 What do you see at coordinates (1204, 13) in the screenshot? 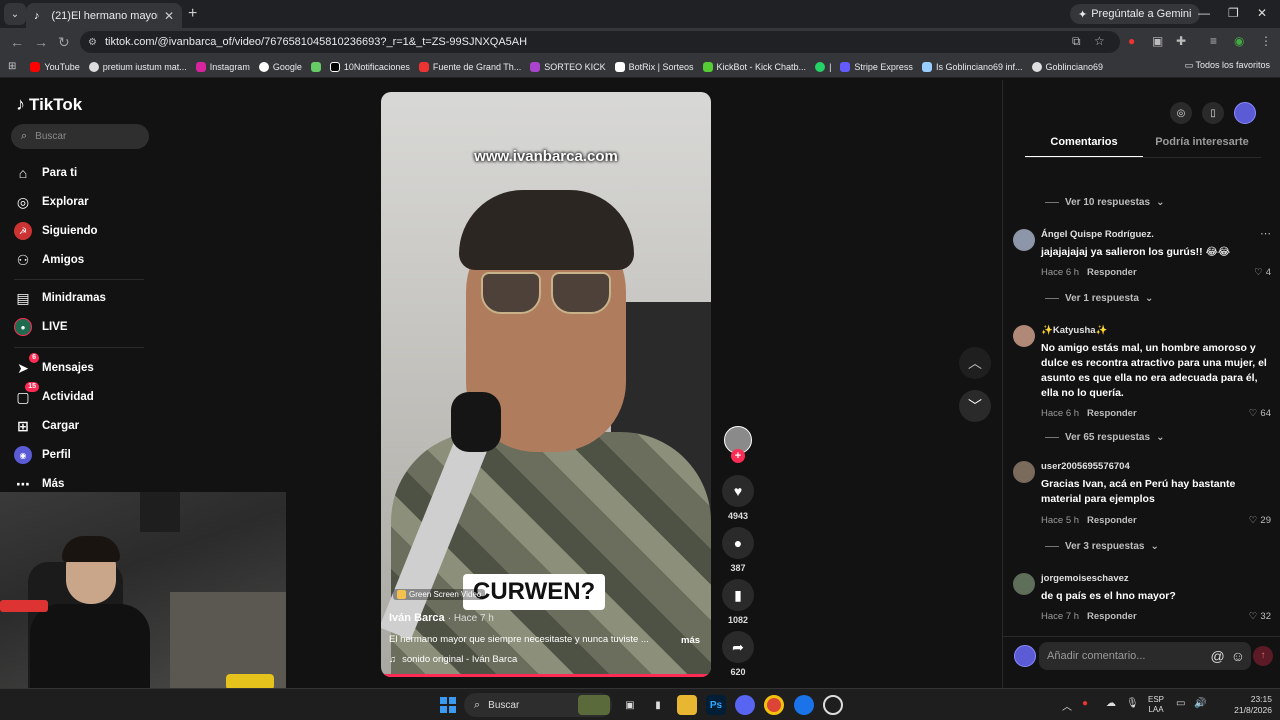
I see `minimize-icon: —` at bounding box center [1204, 13].